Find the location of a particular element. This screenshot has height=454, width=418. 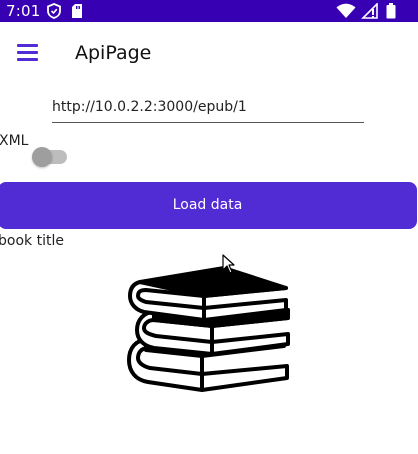

status-time: 7:01 is located at coordinates (23, 11).